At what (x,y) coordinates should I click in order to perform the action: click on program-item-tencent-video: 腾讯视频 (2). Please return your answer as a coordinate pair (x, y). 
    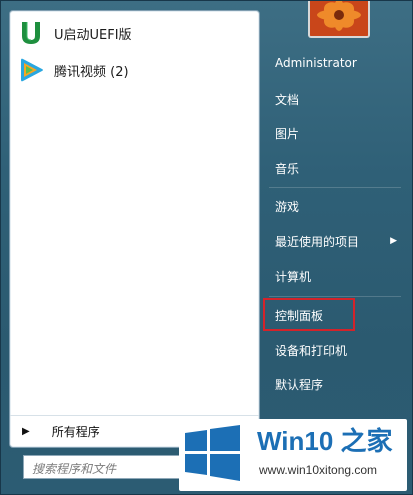
    Looking at the image, I should click on (134, 70).